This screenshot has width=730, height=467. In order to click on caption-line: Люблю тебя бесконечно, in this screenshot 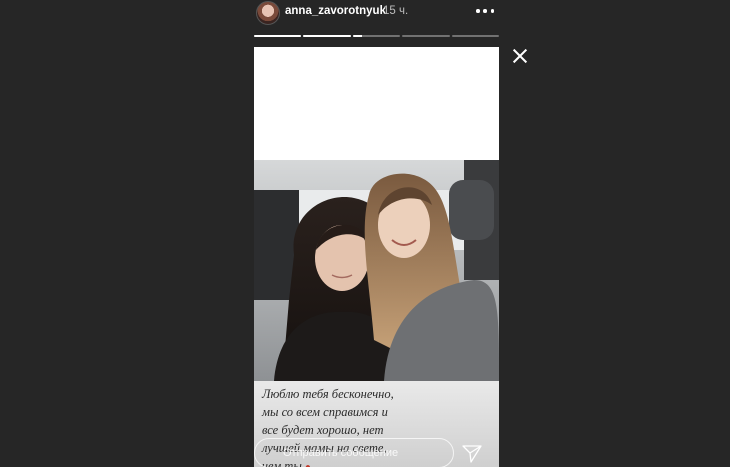, I will do `click(328, 394)`.